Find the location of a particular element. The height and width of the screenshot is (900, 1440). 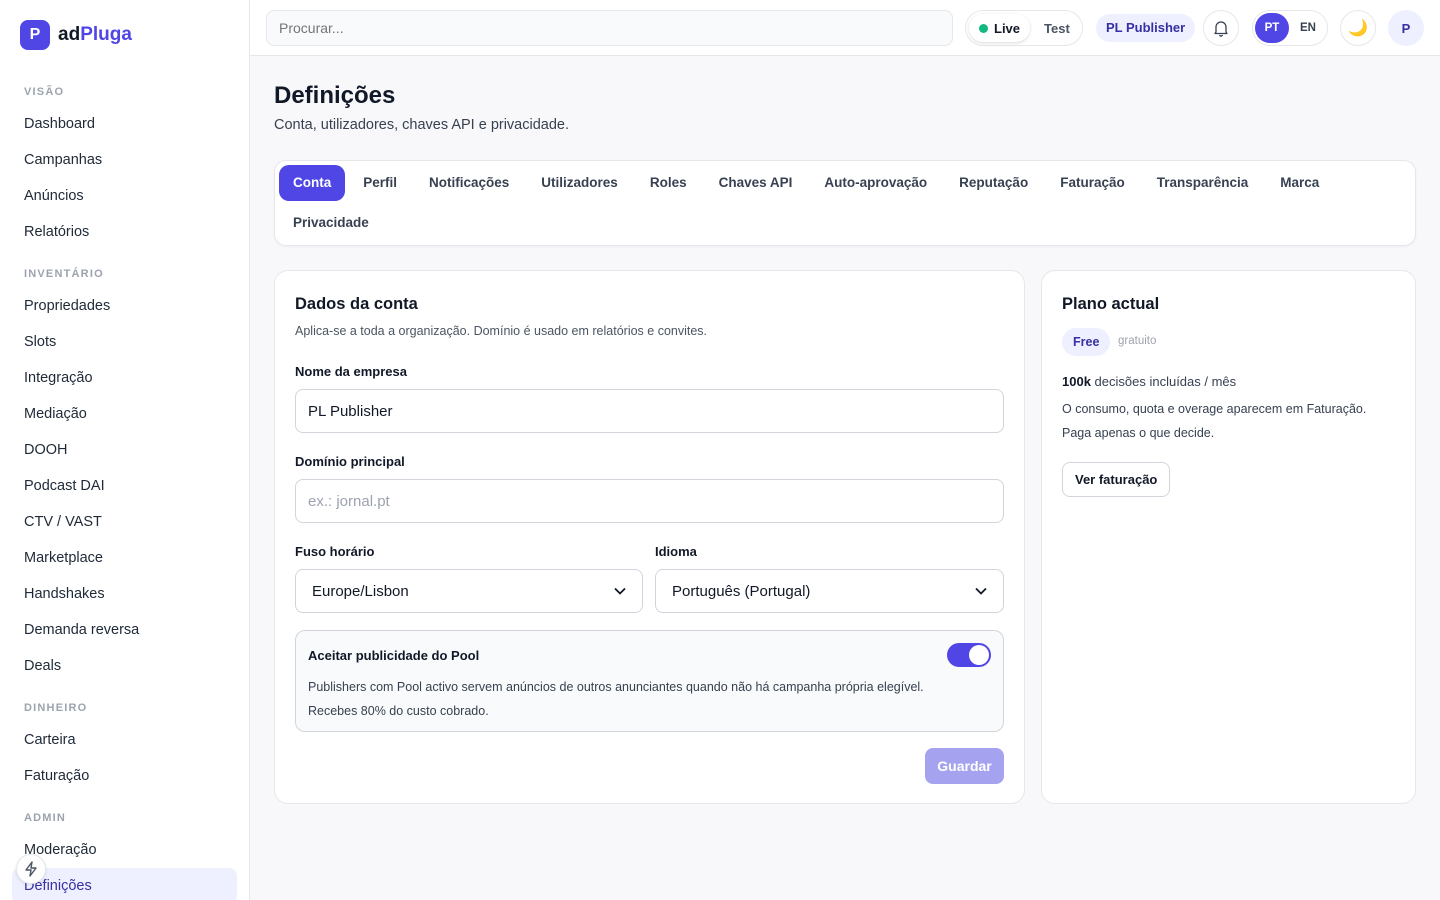

mode-toggle: Live Test is located at coordinates (1024, 28).